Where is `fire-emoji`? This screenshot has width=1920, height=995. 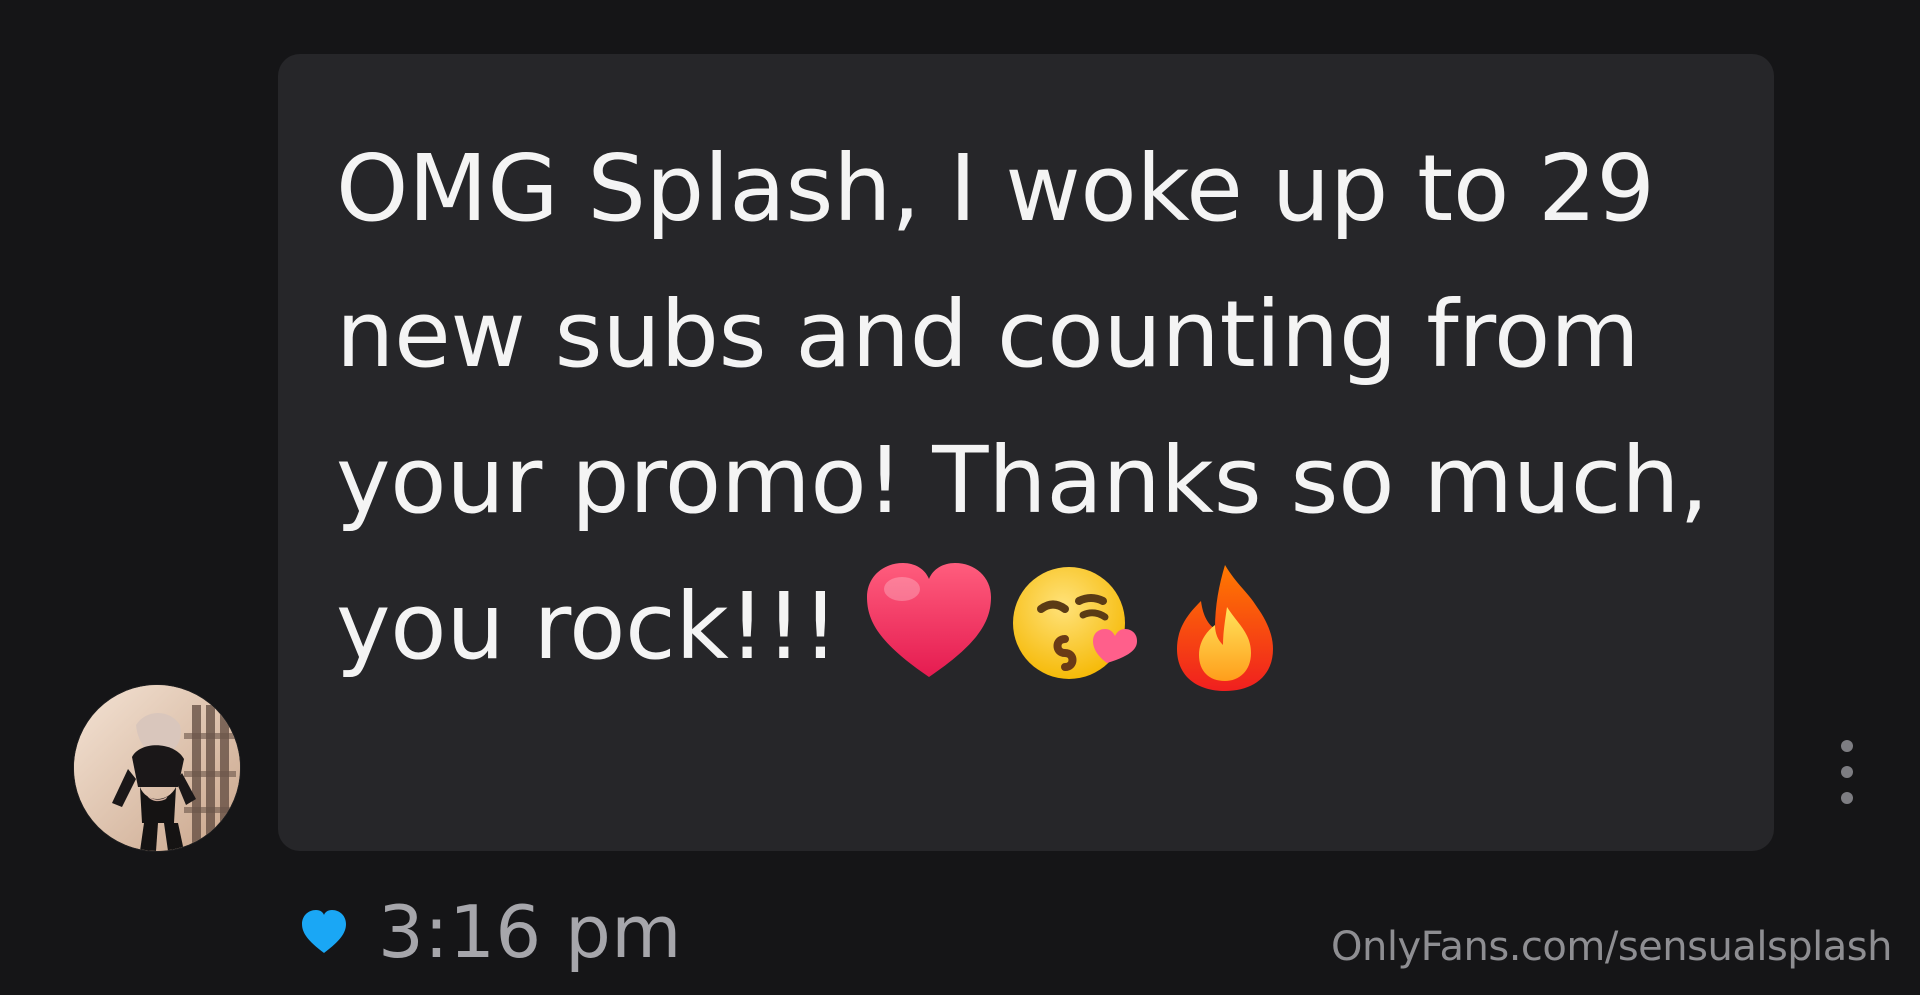 fire-emoji is located at coordinates (1225, 625).